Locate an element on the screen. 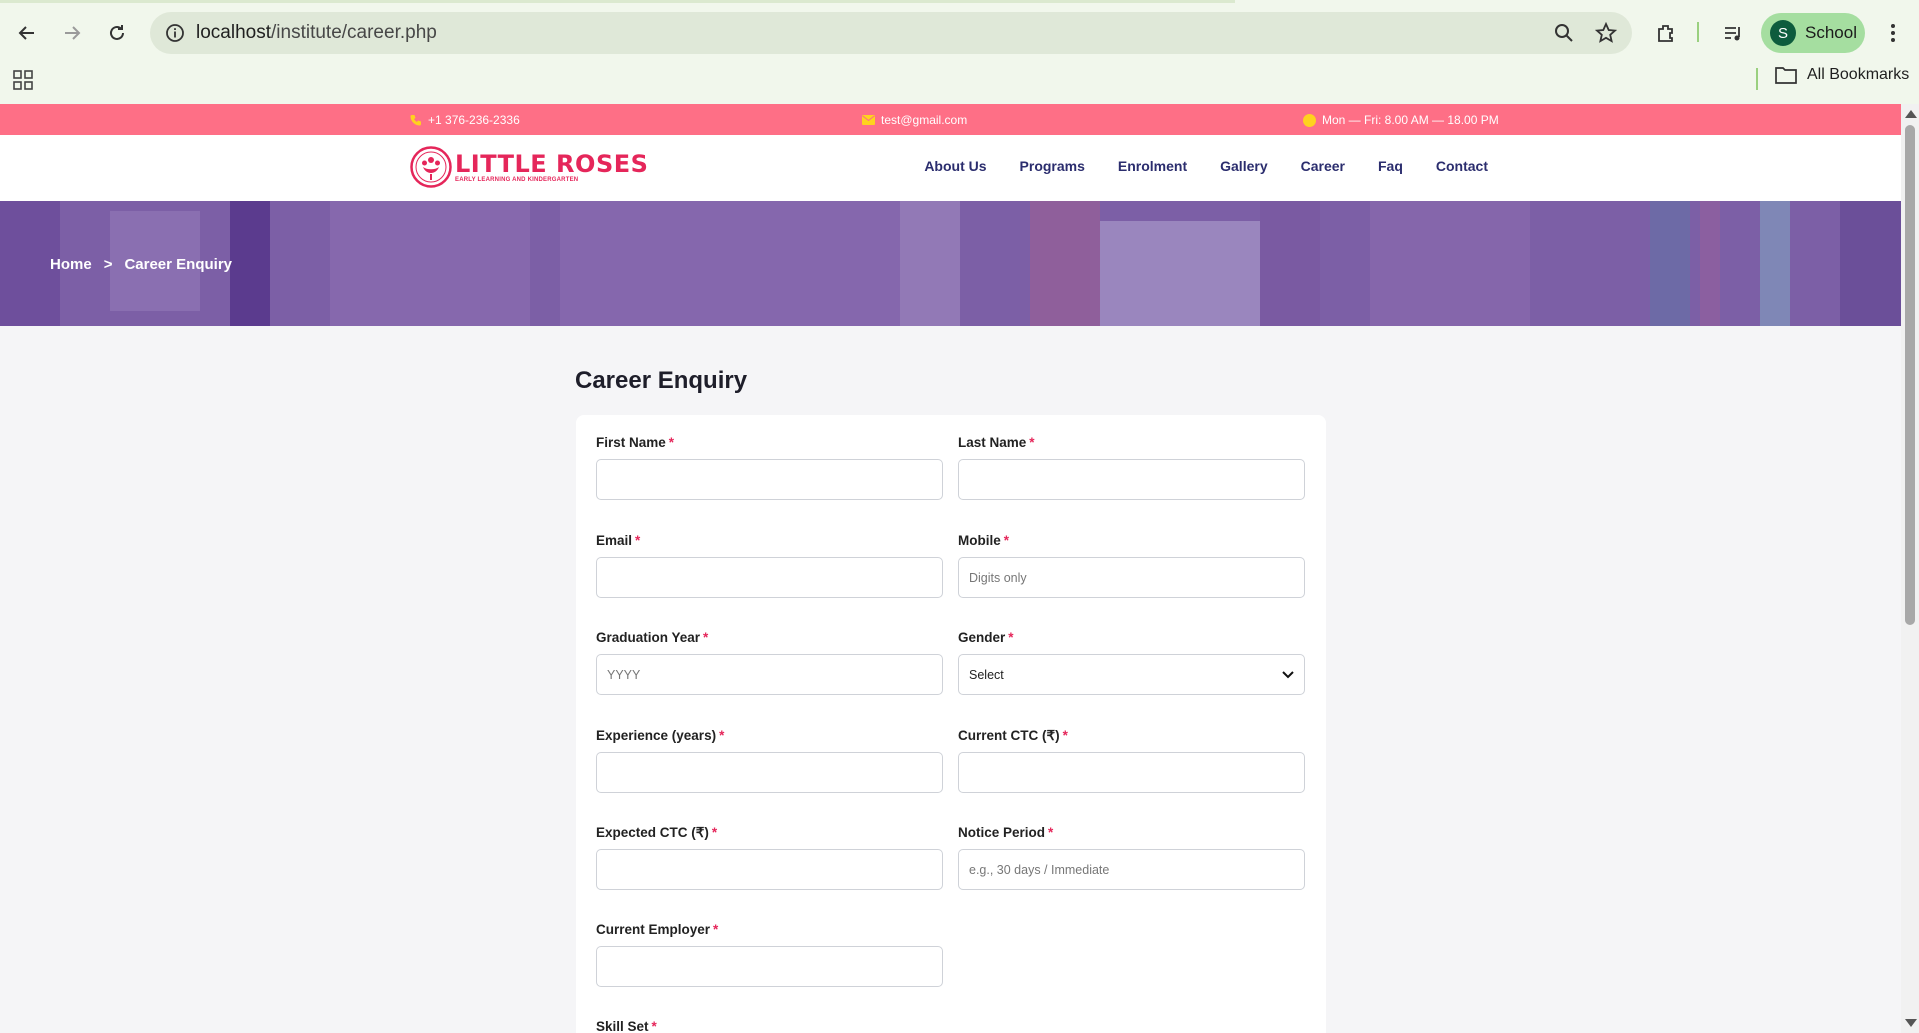 The image size is (1919, 1033). all-bookmarks-button: All Bookmarks is located at coordinates (1842, 75).